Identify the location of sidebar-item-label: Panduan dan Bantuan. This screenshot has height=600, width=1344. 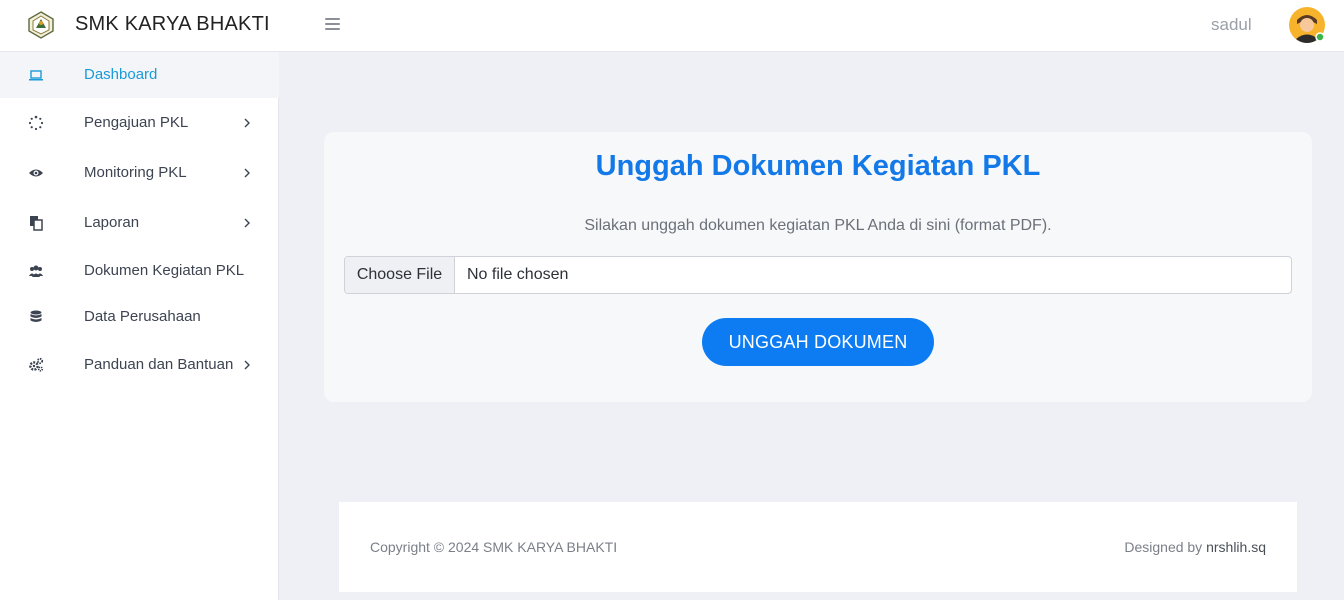
(159, 364).